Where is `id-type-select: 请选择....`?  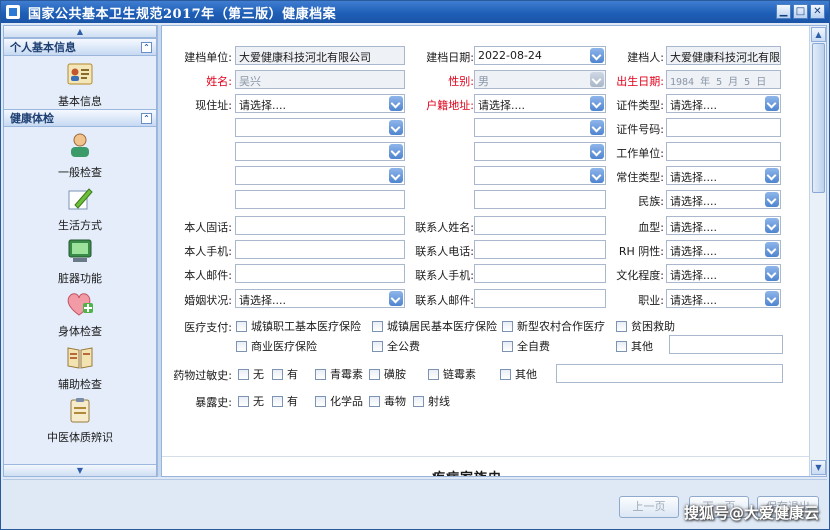
id-type-select: 请选择.... is located at coordinates (723, 103).